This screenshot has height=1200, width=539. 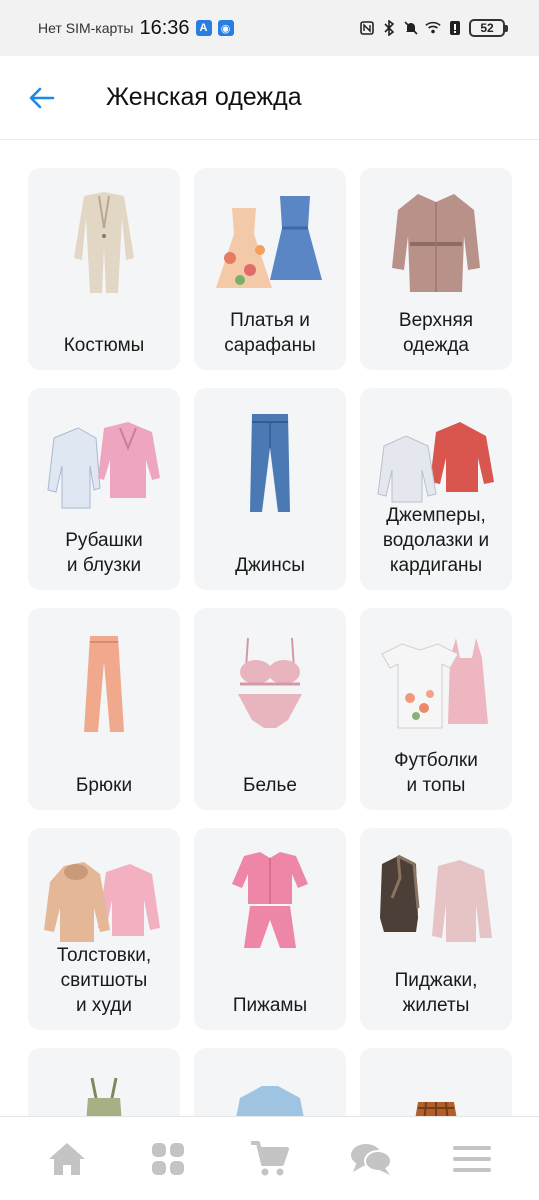 I want to click on menu-icon, so click(x=472, y=1158).